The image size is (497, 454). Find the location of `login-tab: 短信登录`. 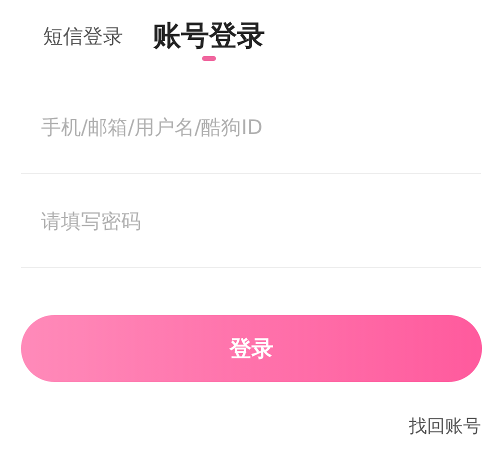

login-tab: 短信登录 is located at coordinates (83, 36).